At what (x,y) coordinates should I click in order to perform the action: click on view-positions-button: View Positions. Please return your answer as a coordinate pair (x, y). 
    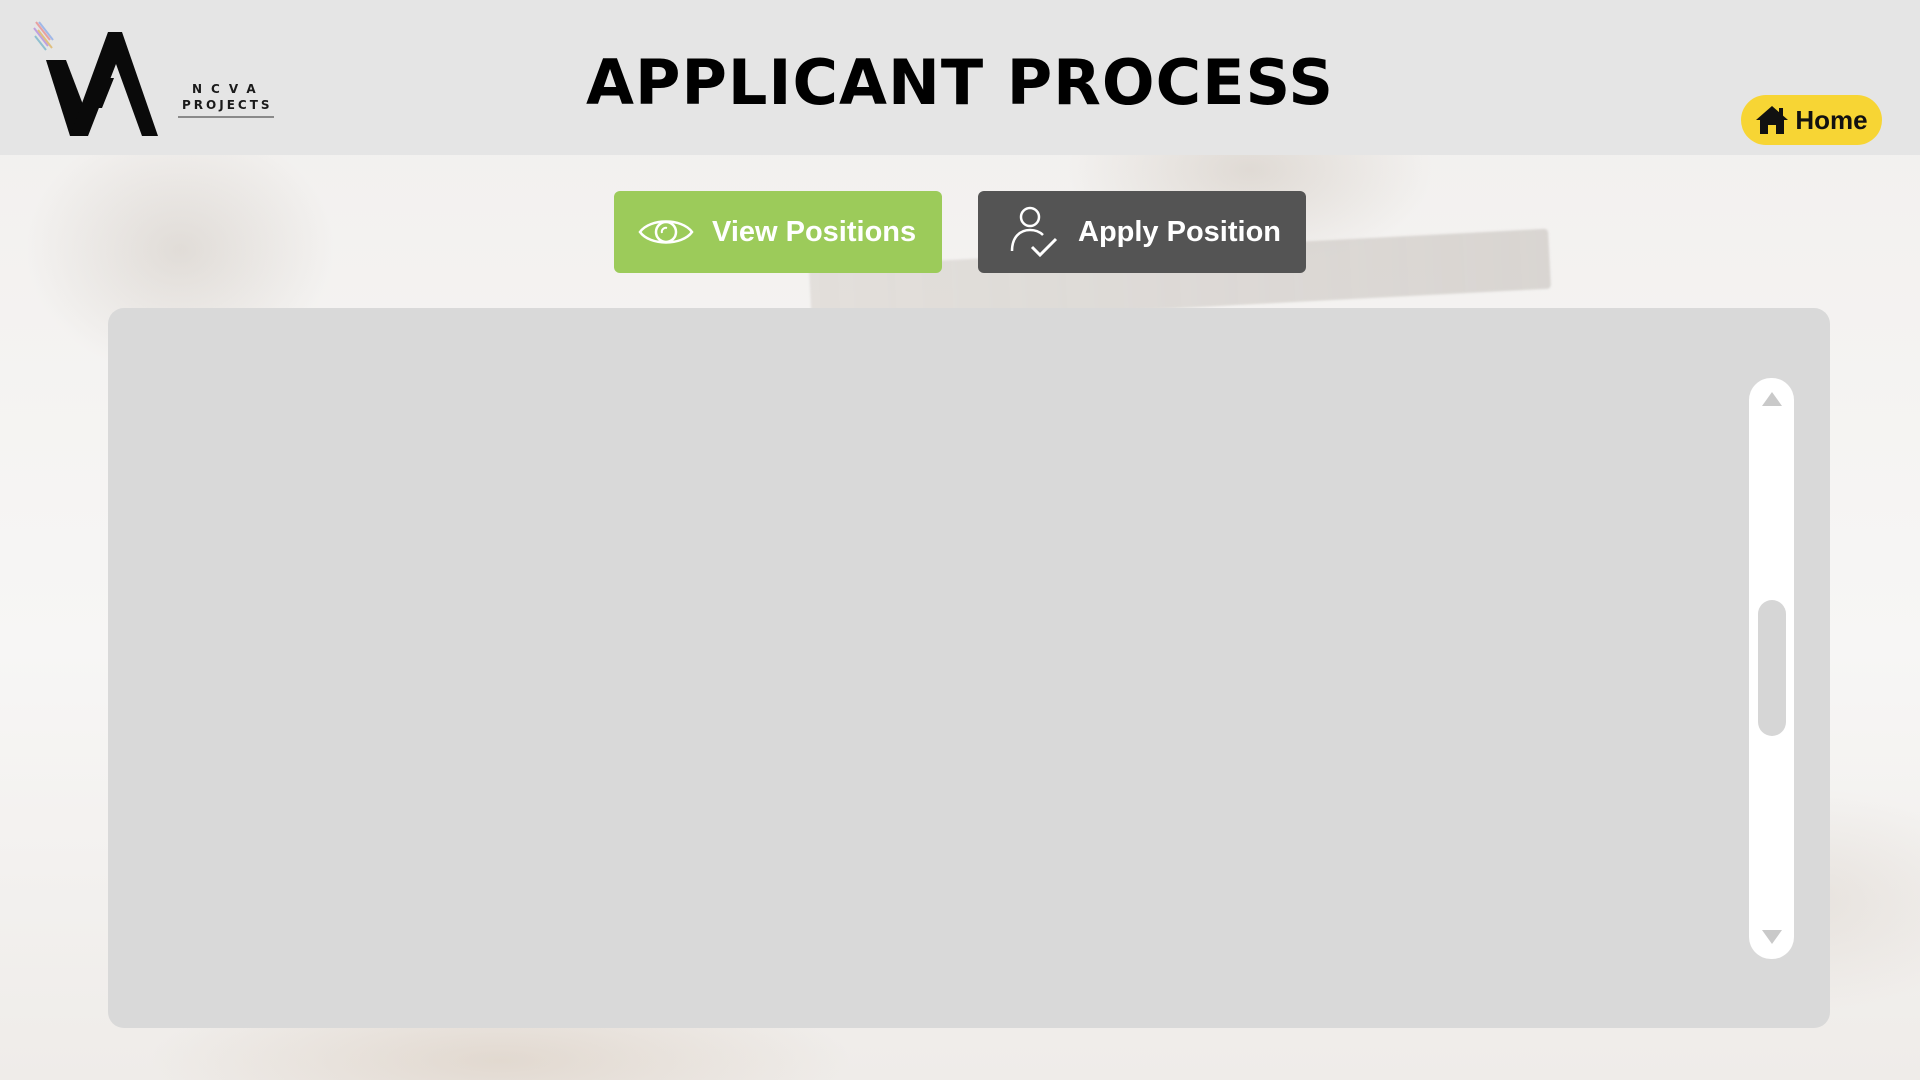
    Looking at the image, I should click on (778, 232).